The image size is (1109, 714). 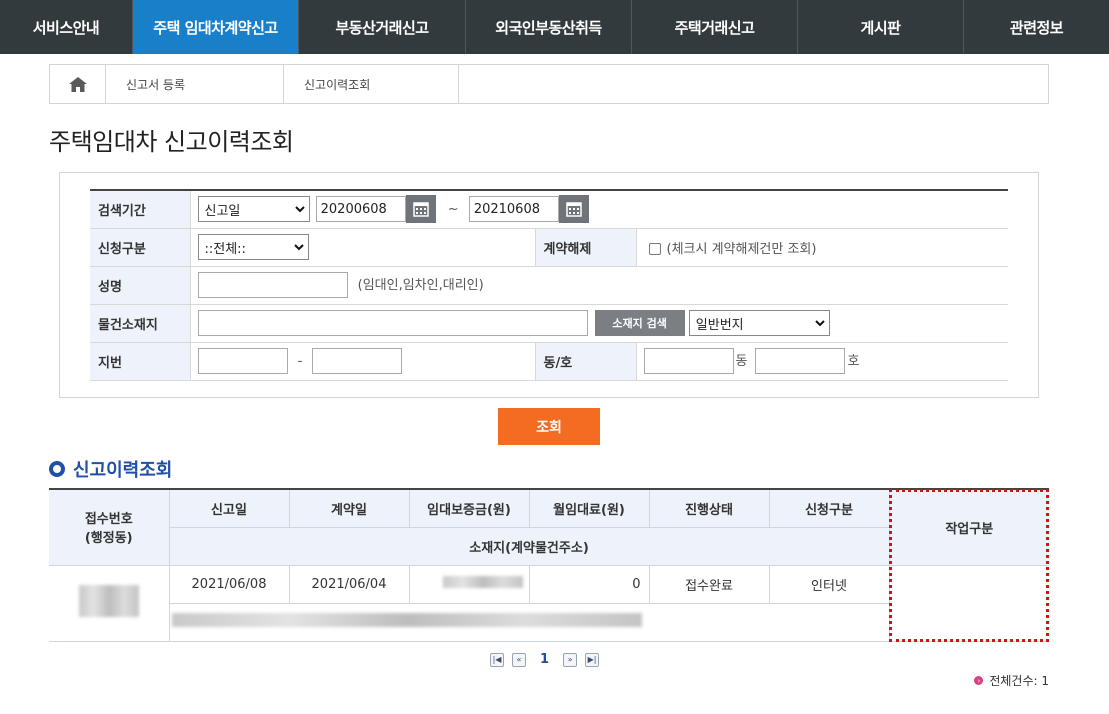 What do you see at coordinates (140, 247) in the screenshot?
I see `apply-type-label: 신청구분` at bounding box center [140, 247].